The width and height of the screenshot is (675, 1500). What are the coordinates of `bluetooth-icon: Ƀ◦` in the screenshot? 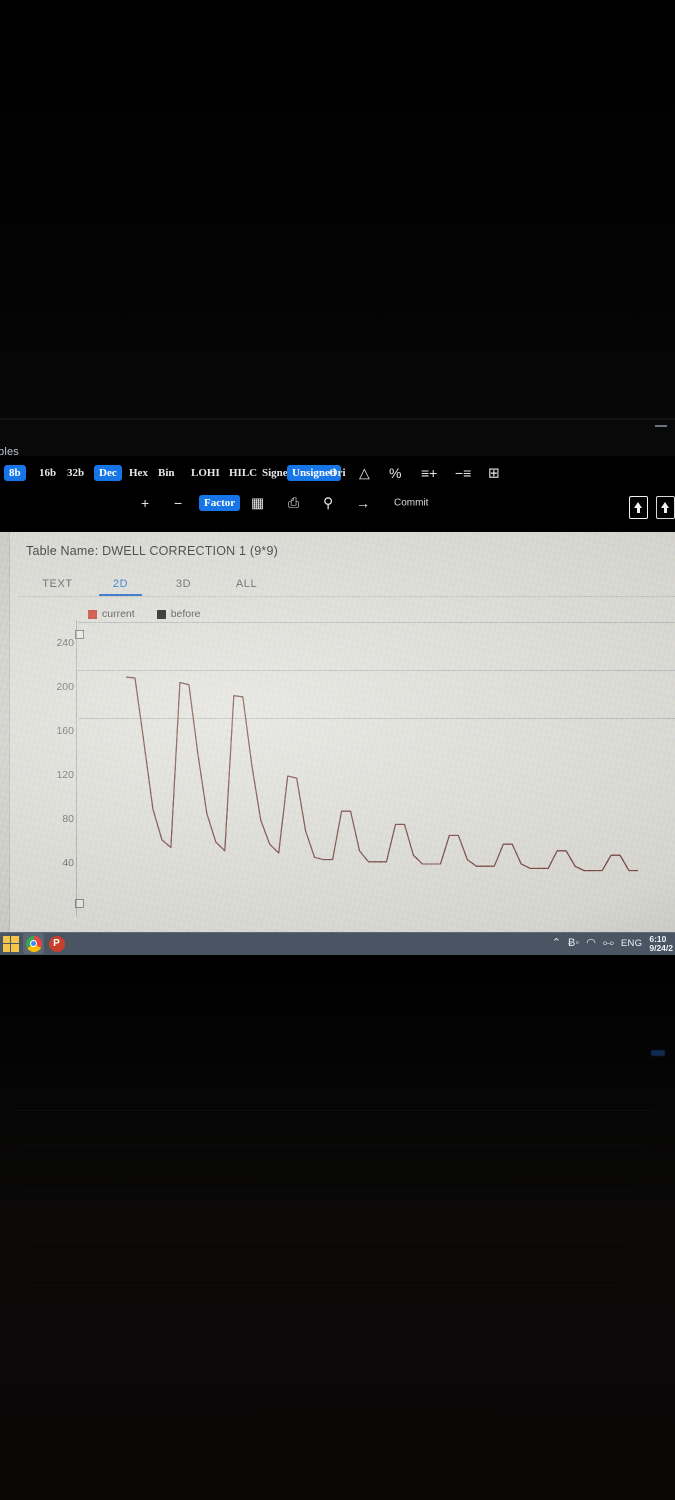 It's located at (573, 943).